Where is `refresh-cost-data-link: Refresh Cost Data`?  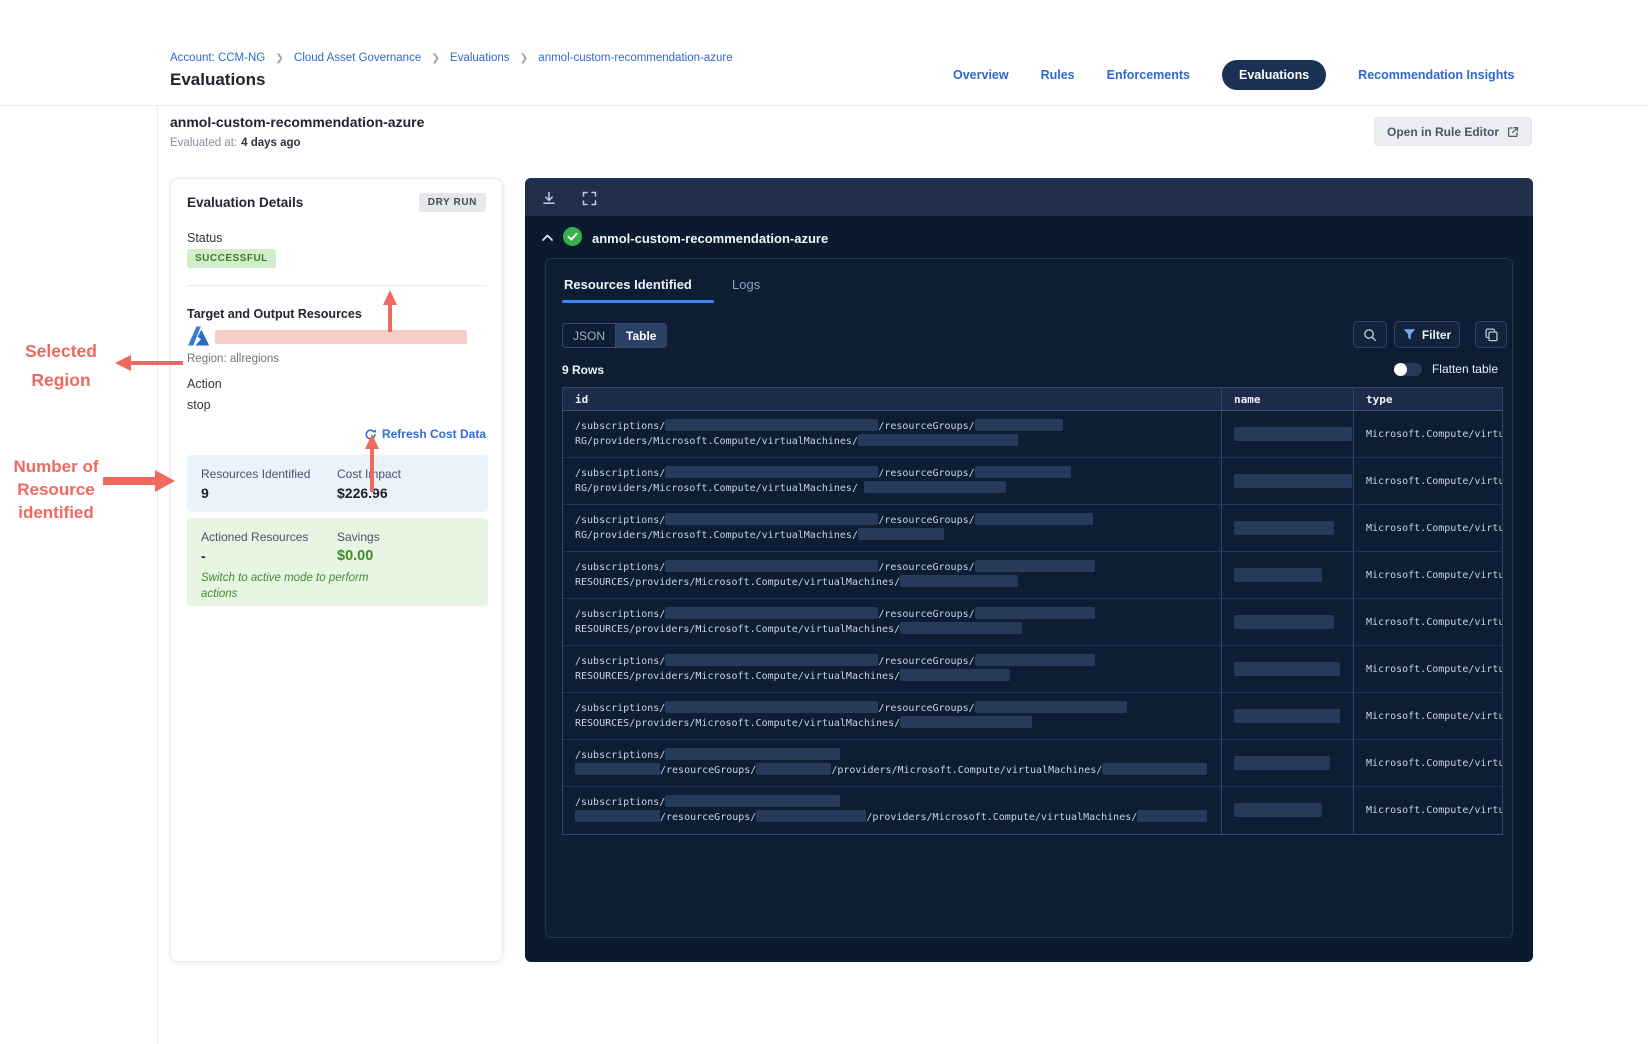 refresh-cost-data-link: Refresh Cost Data is located at coordinates (425, 434).